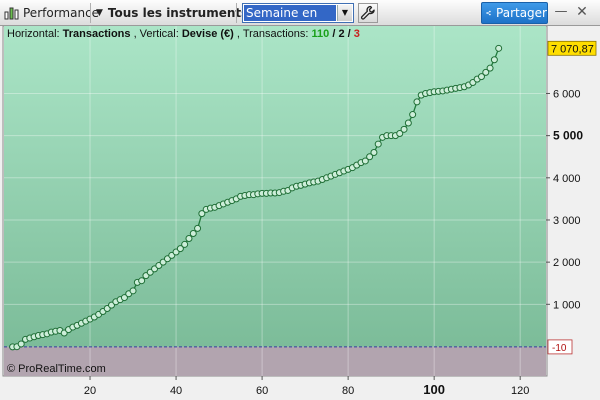  I want to click on share-icon, so click(488, 13).